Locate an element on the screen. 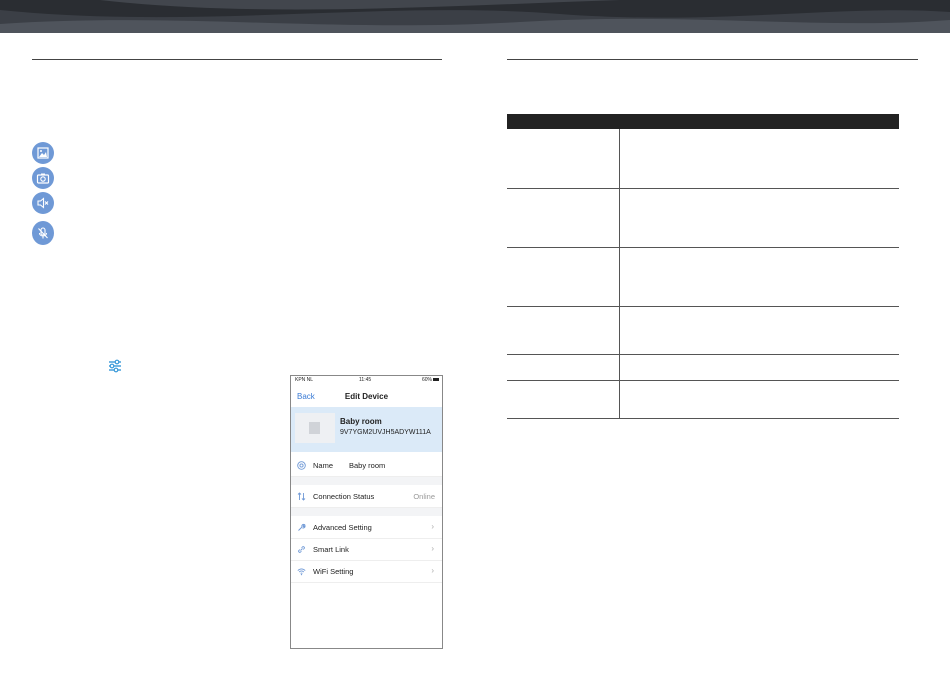  name-value: Baby room is located at coordinates (367, 465).